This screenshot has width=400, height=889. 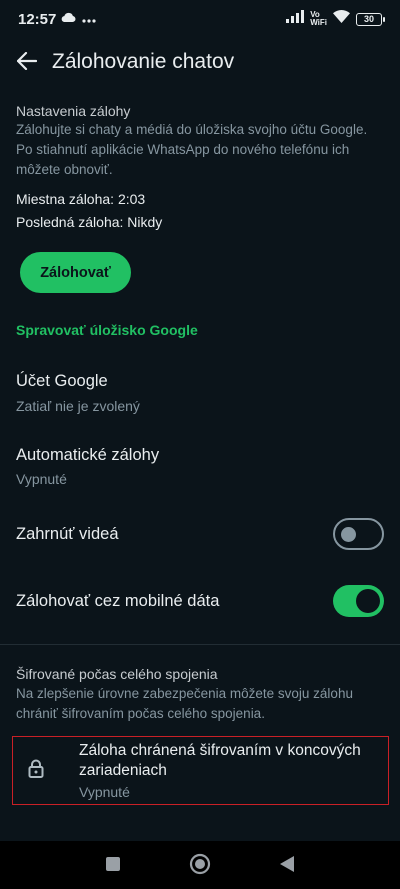 I want to click on status-left-icons, so click(x=78, y=19).